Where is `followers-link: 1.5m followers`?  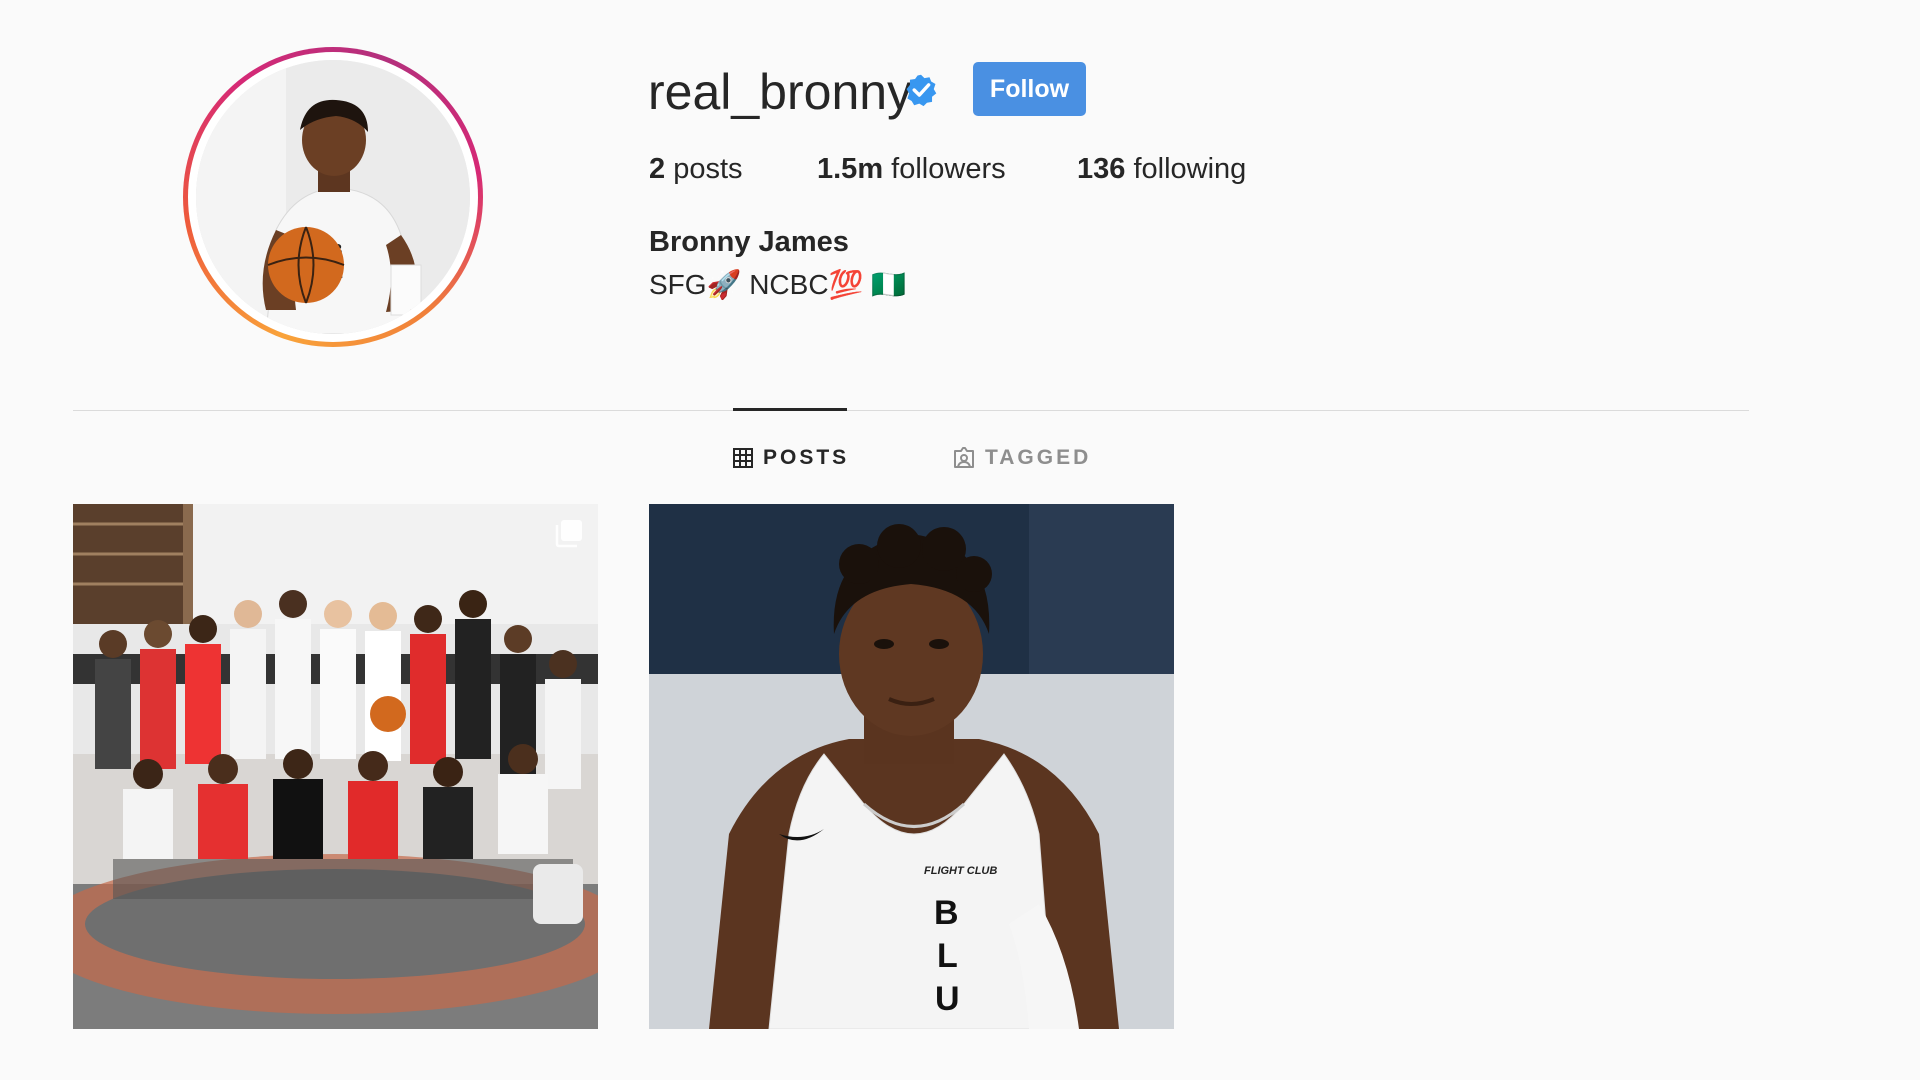
followers-link: 1.5m followers is located at coordinates (911, 169).